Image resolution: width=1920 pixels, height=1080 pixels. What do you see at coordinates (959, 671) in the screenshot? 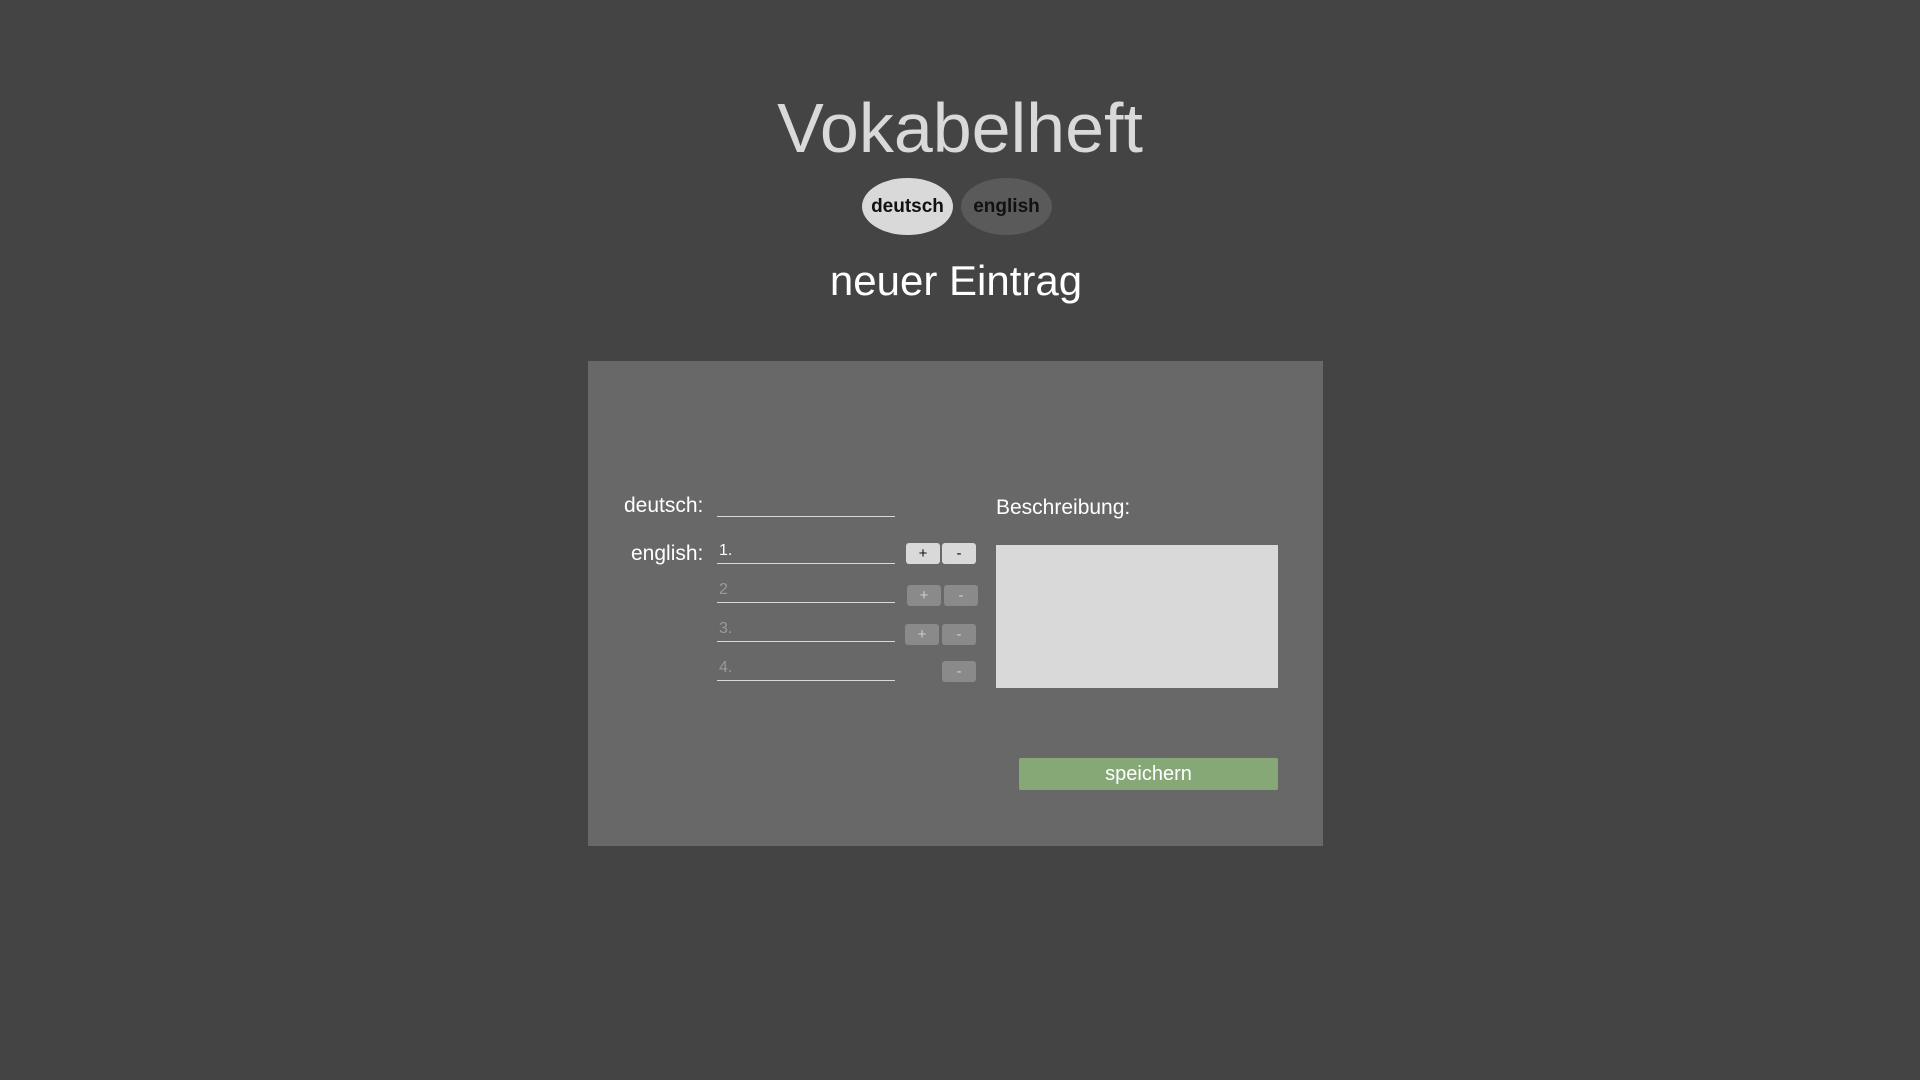
I see `english-4-remove-button: -` at bounding box center [959, 671].